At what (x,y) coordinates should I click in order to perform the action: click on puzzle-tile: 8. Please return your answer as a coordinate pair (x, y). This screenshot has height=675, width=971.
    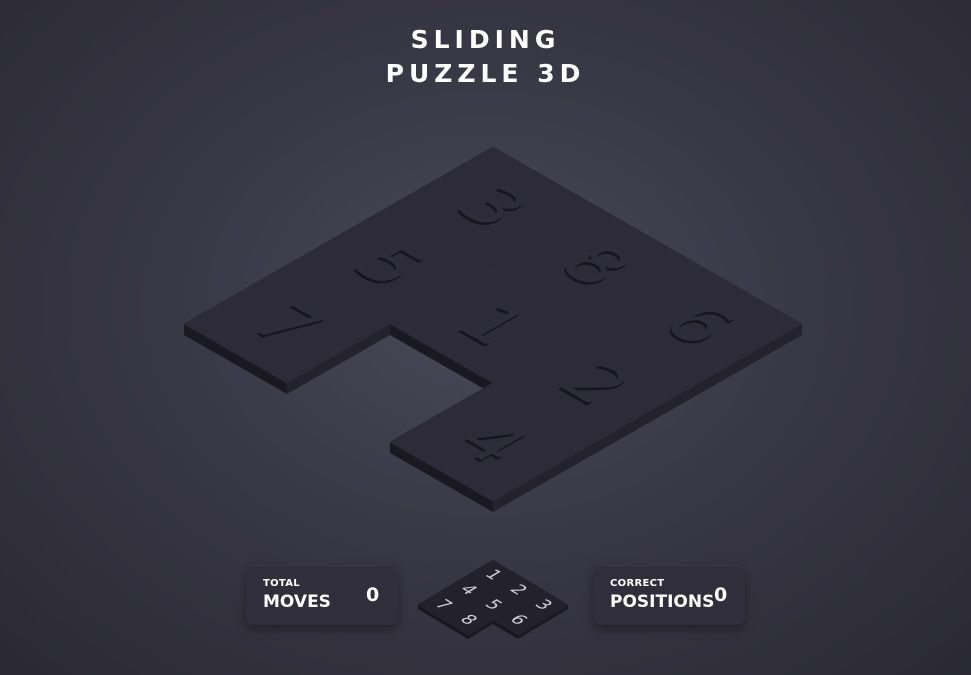
    Looking at the image, I should click on (468, 620).